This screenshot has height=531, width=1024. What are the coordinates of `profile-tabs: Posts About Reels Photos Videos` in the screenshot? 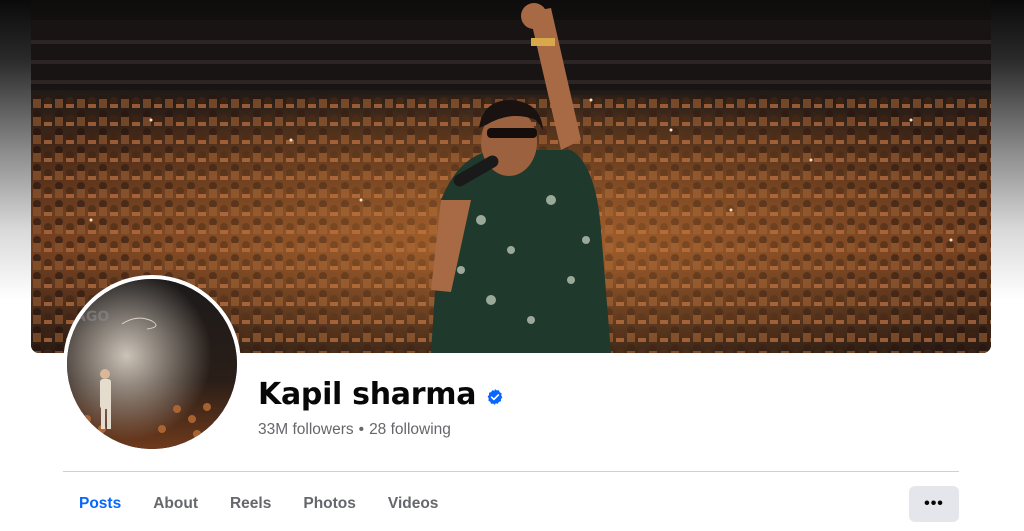 It's located at (258, 504).